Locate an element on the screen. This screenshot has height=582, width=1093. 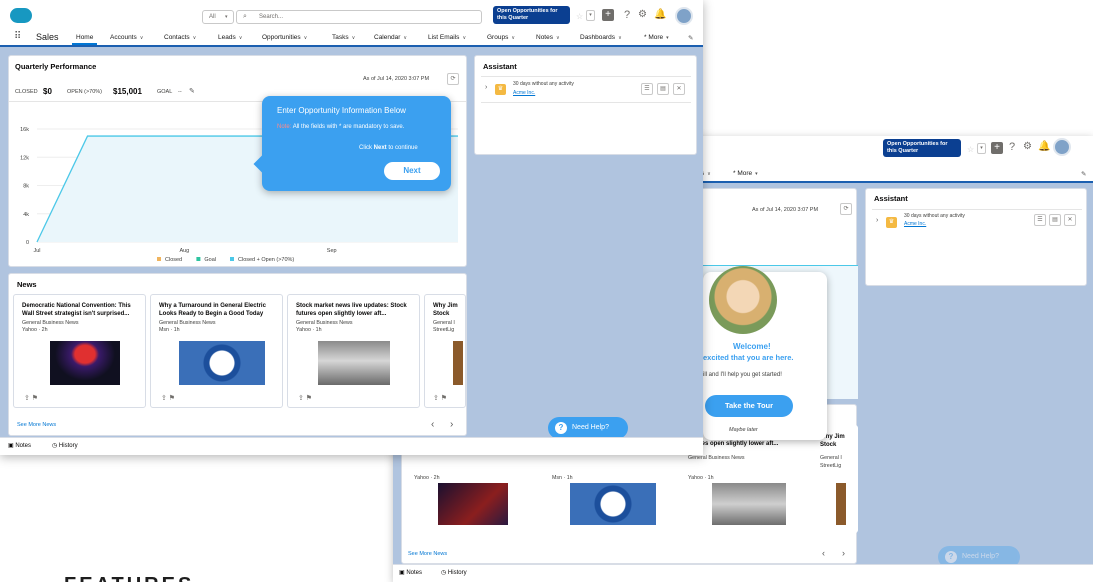
news-title: News is located at coordinates (27, 284).